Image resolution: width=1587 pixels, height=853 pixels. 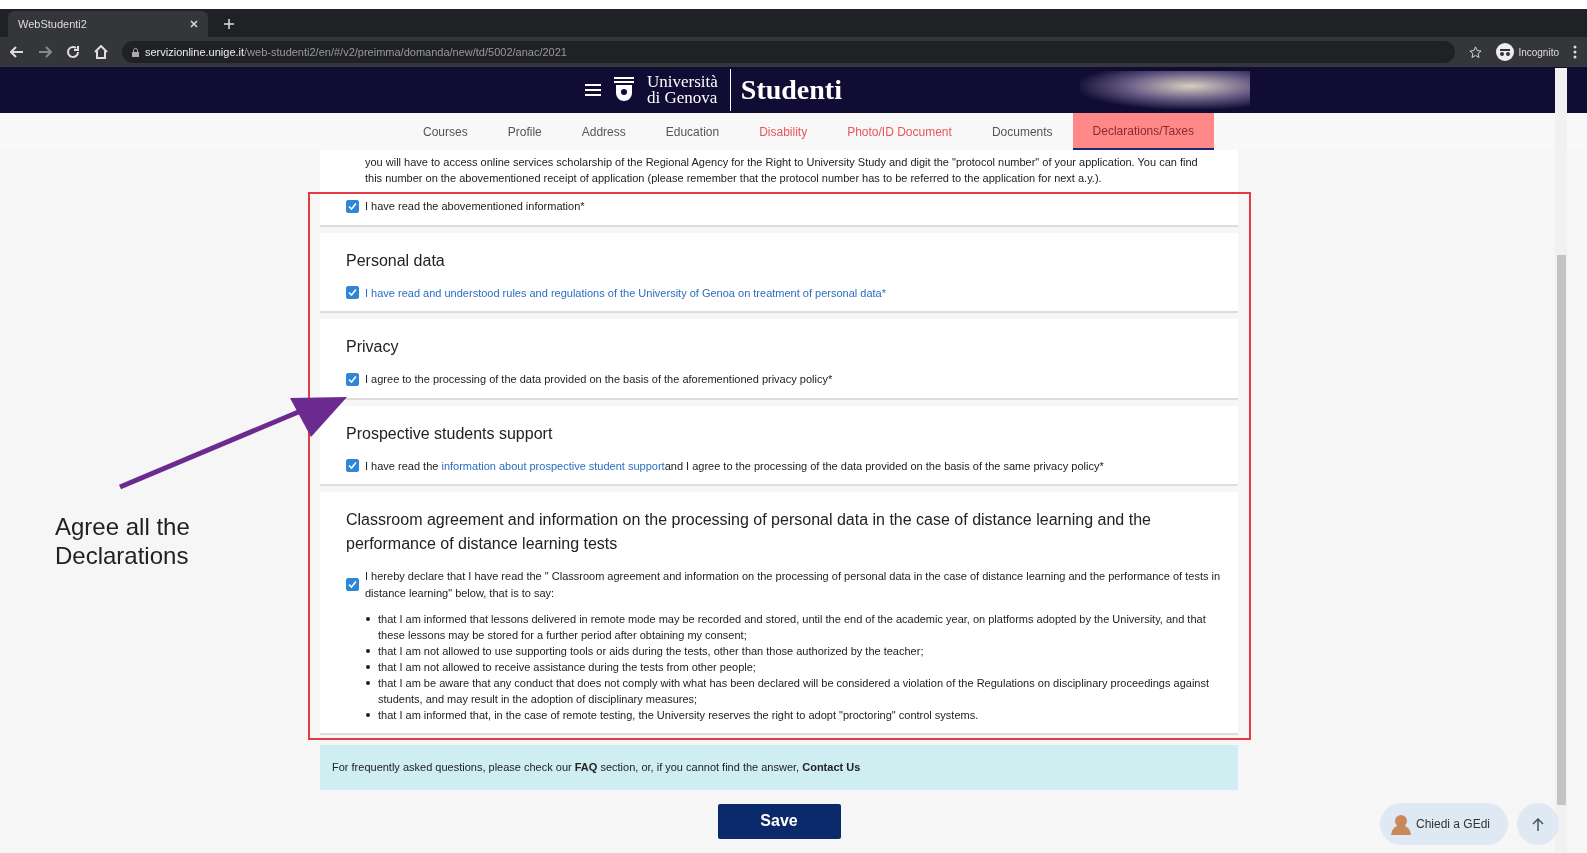 I want to click on chat-button: Chiedi a GEdi, so click(x=1444, y=824).